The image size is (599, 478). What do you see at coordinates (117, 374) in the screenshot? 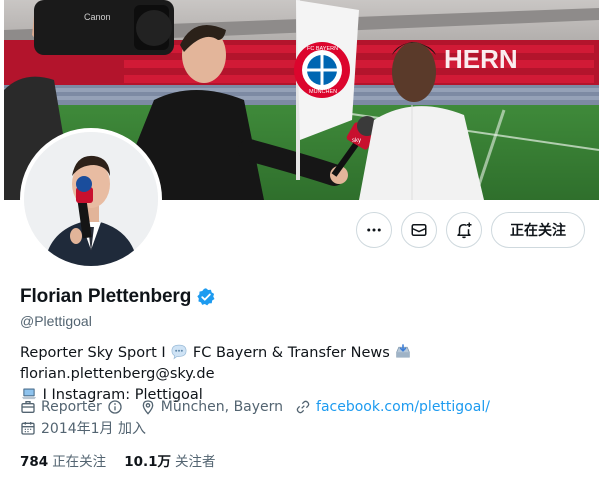
I see `bio-email: florian.plettenberg@sky.de` at bounding box center [117, 374].